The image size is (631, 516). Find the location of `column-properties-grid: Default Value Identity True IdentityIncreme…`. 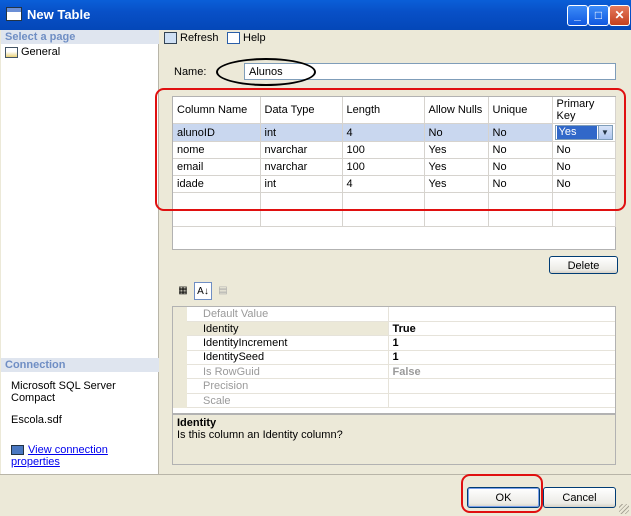

column-properties-grid: Default Value Identity True IdentityIncreme… is located at coordinates (394, 360).